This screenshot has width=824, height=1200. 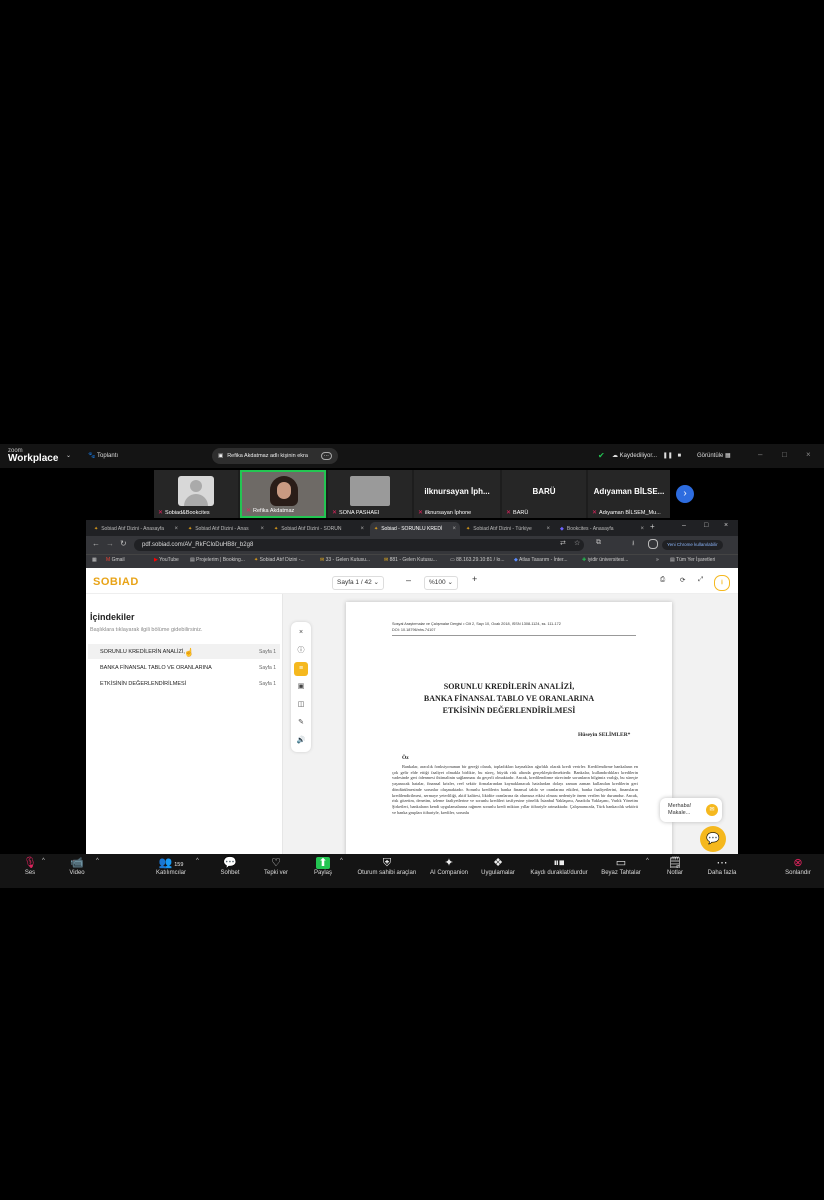 What do you see at coordinates (136, 529) in the screenshot?
I see `browser-tab-0: ✦ Sobiad Atıf Dizini - Anasayfa ×` at bounding box center [136, 529].